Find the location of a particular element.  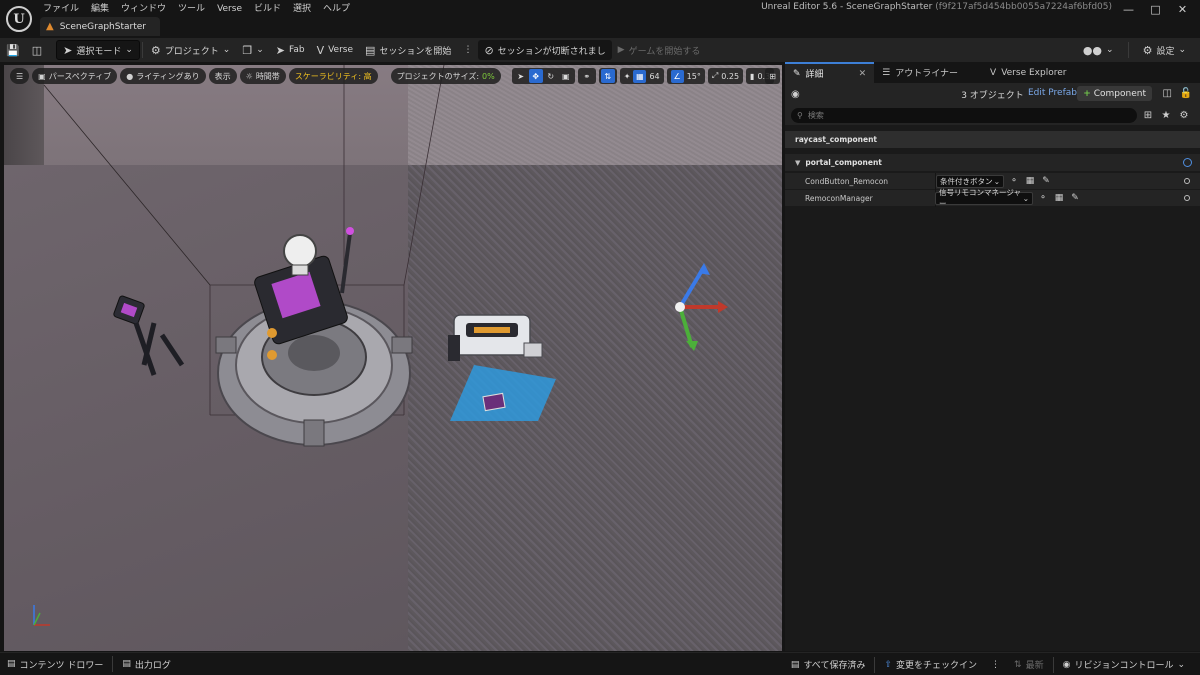

project-size-button: プロジェクトのサイズ: 0% is located at coordinates (445, 76).